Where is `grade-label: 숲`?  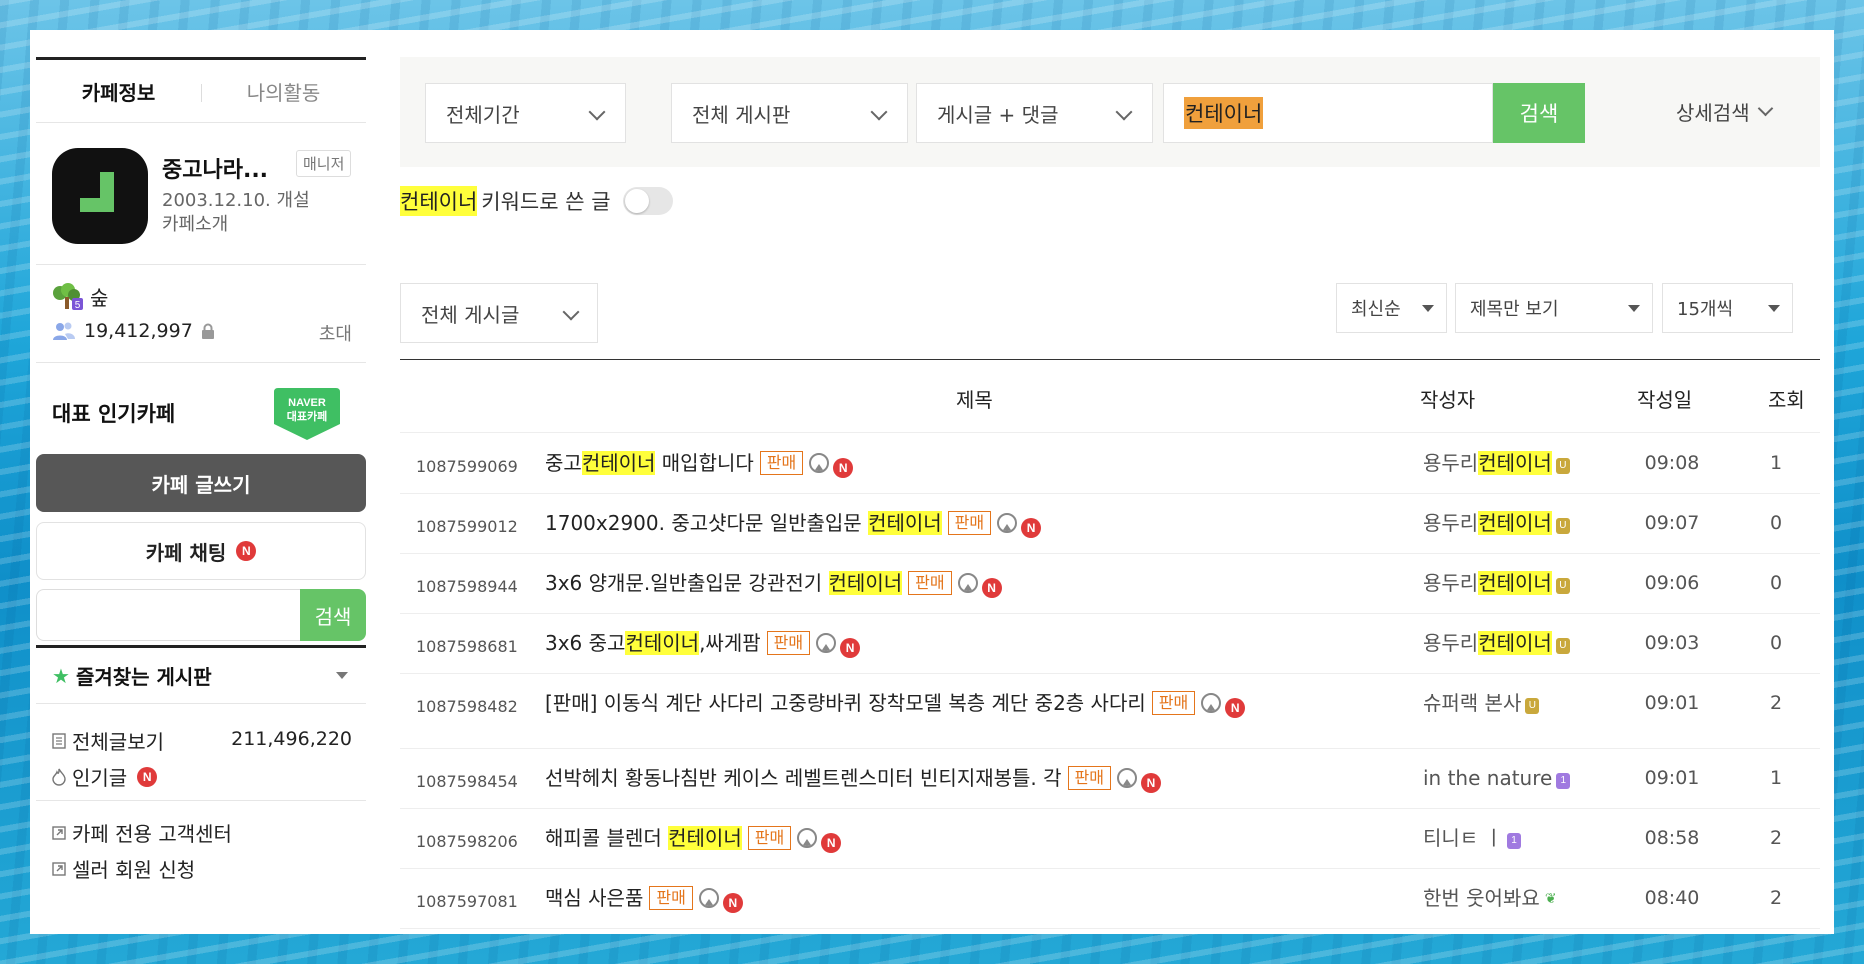
grade-label: 숲 is located at coordinates (99, 298).